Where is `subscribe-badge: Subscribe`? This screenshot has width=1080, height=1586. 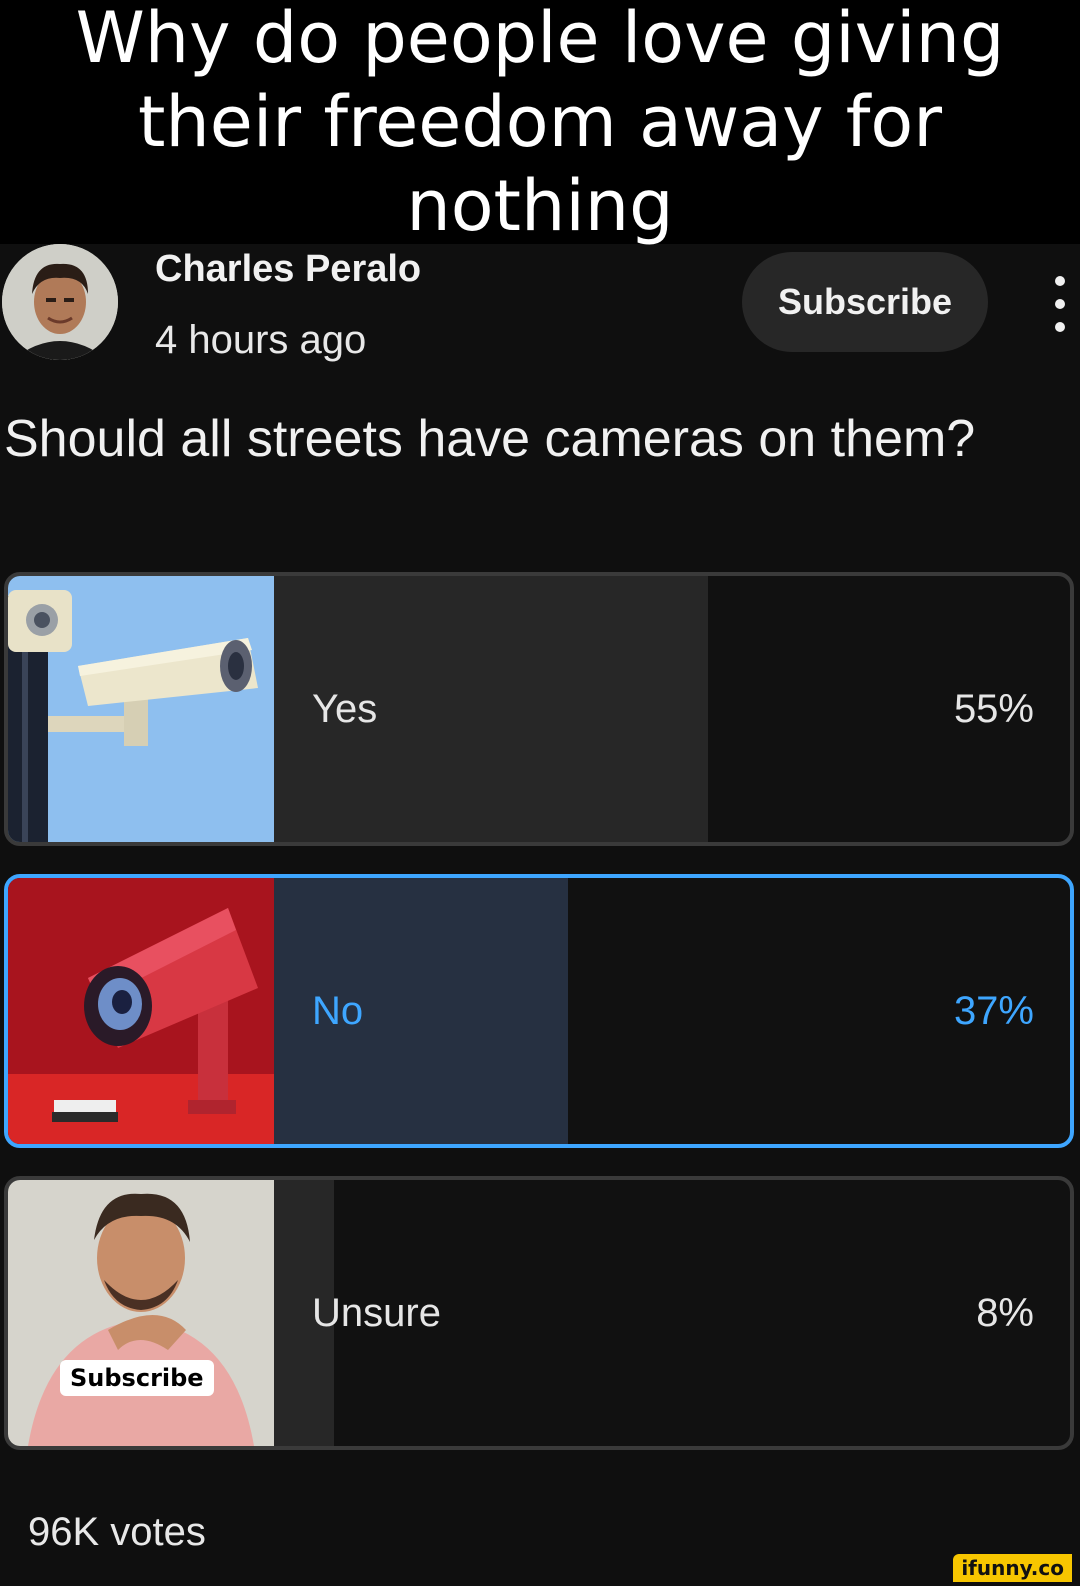 subscribe-badge: Subscribe is located at coordinates (137, 1378).